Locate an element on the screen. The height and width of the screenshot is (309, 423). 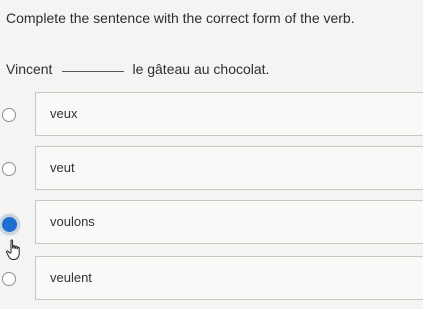
sentence-blank is located at coordinates (93, 71).